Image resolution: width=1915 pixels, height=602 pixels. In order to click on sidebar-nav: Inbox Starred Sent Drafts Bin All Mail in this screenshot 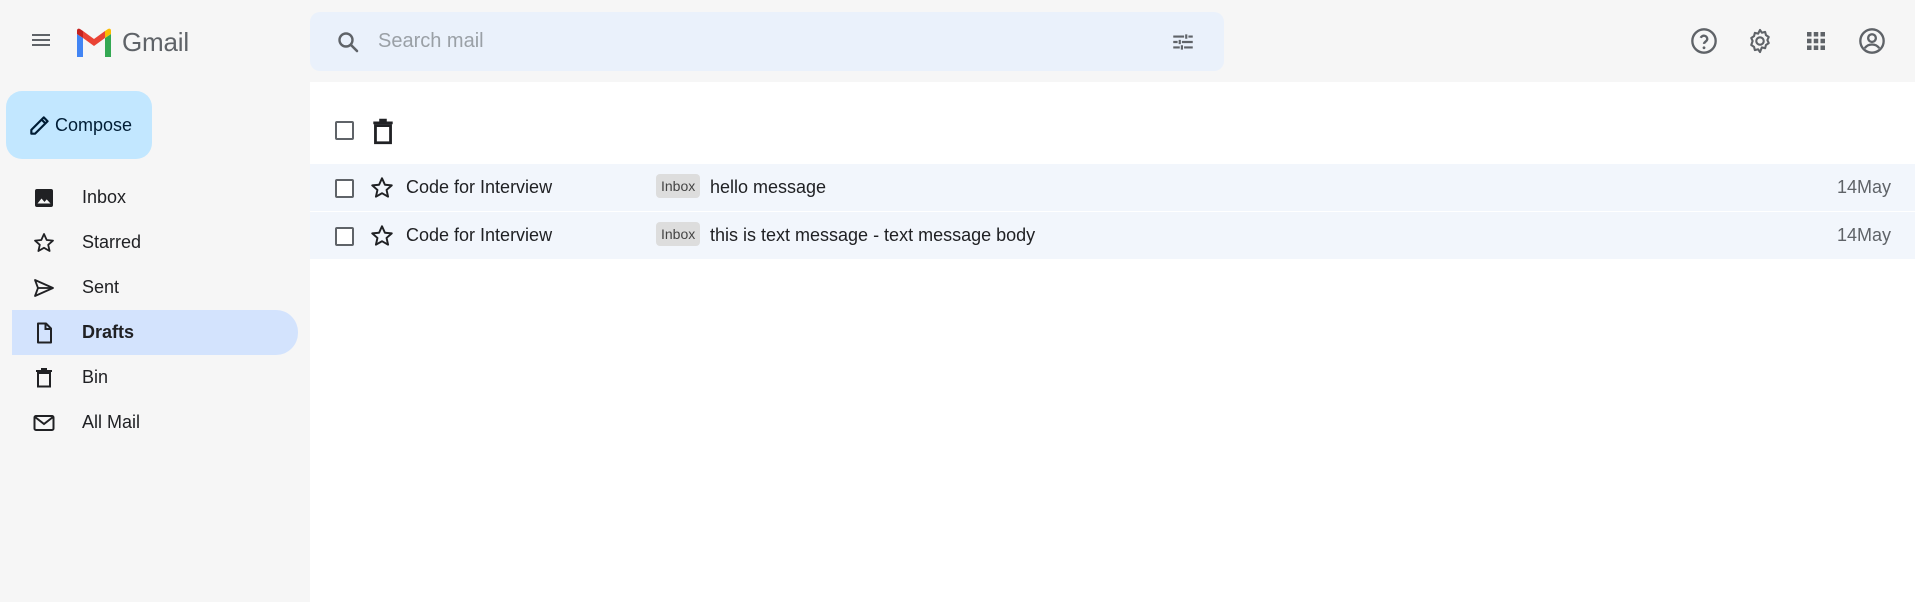, I will do `click(155, 310)`.